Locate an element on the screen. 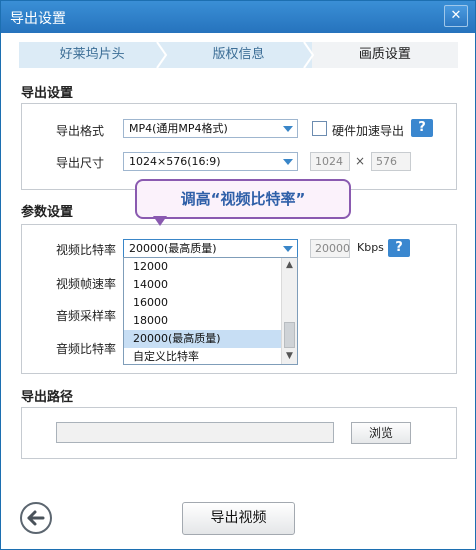 The width and height of the screenshot is (476, 550). title-bar: 导出设置 ✕ is located at coordinates (238, 17).